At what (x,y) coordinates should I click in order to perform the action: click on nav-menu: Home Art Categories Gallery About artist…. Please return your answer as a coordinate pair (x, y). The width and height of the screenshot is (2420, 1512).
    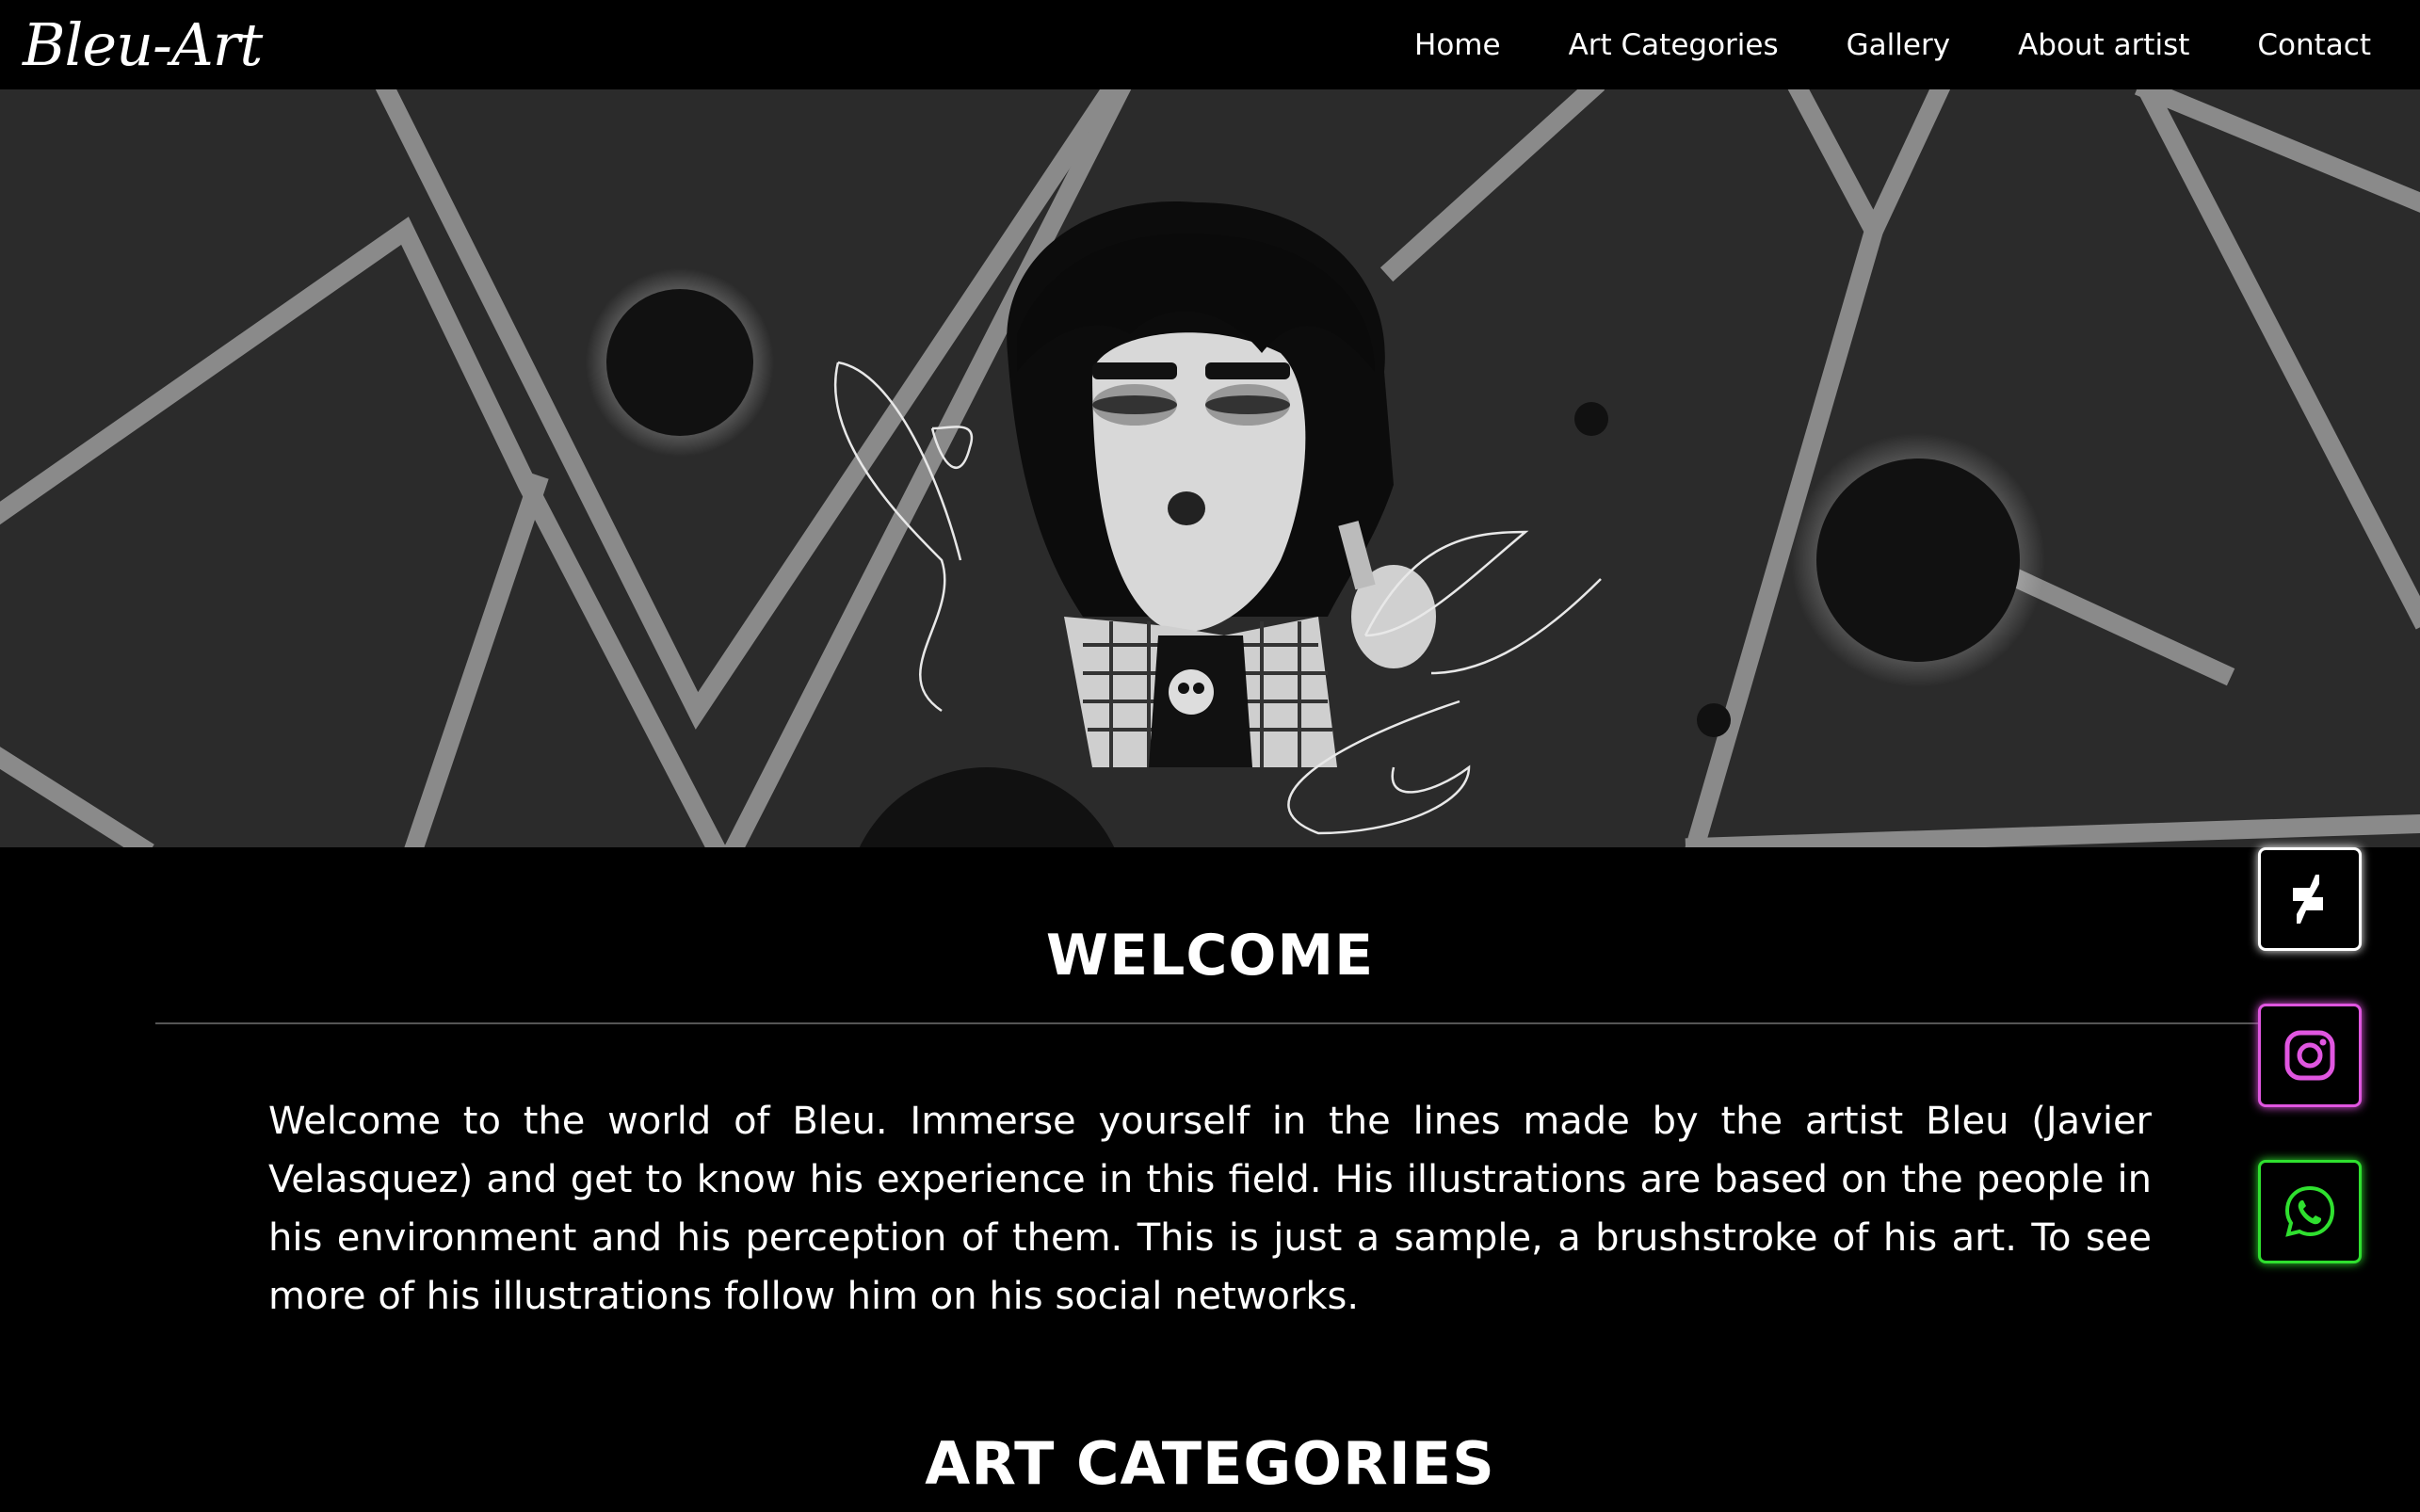
    Looking at the image, I should click on (1859, 44).